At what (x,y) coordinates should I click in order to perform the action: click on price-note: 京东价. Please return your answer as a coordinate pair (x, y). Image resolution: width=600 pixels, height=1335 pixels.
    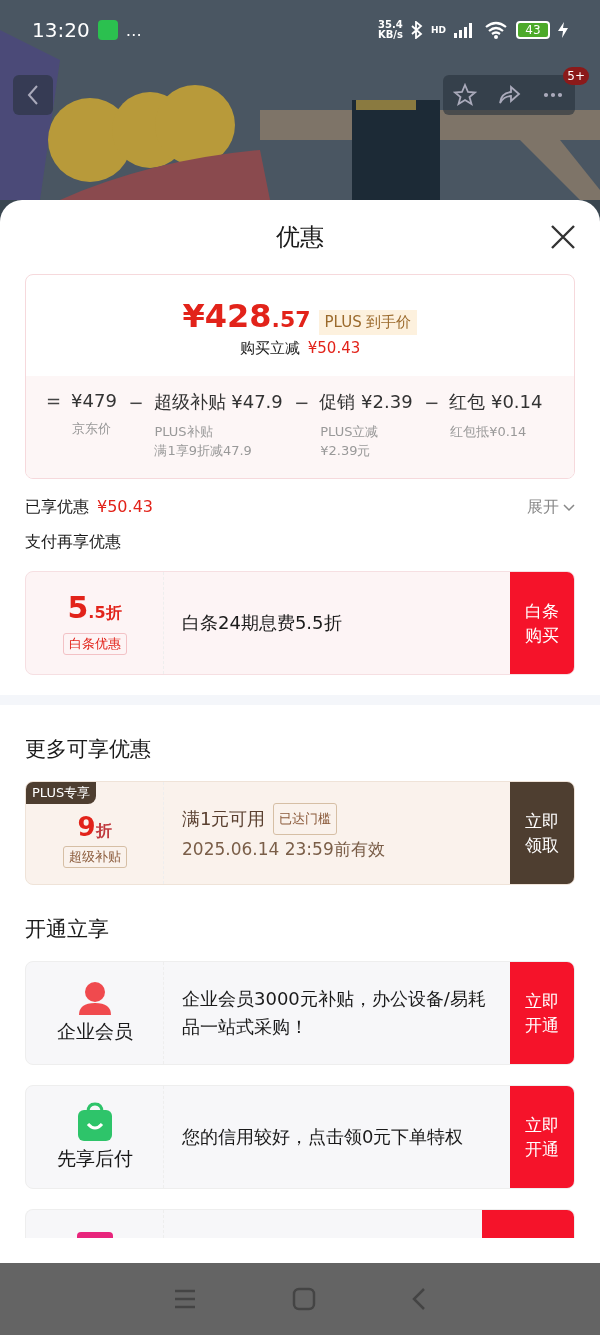
    Looking at the image, I should click on (92, 429).